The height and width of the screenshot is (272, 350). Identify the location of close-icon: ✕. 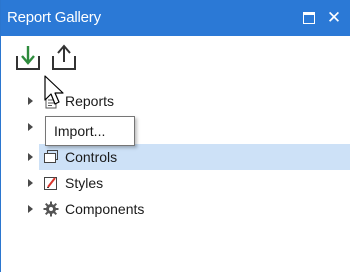
(334, 18).